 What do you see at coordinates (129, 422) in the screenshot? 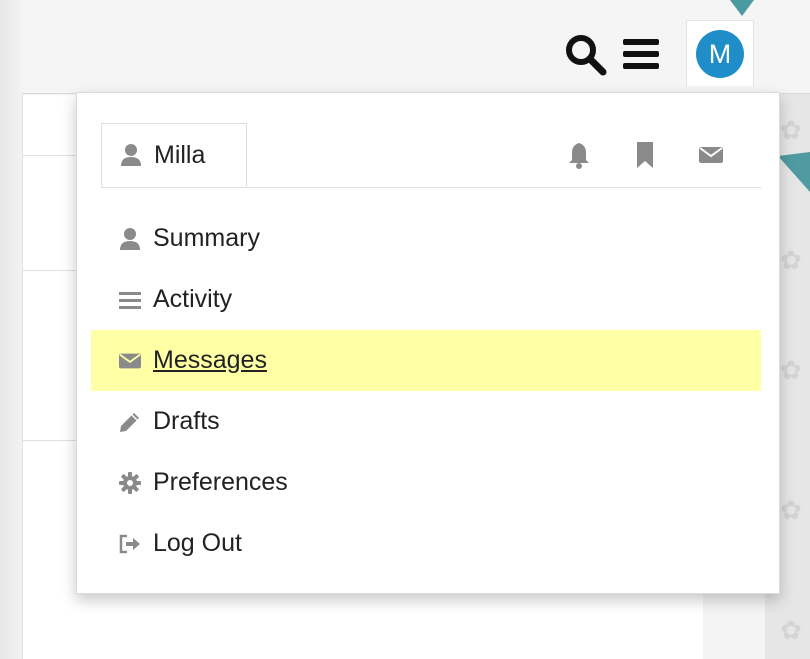
I see `pencil-icon` at bounding box center [129, 422].